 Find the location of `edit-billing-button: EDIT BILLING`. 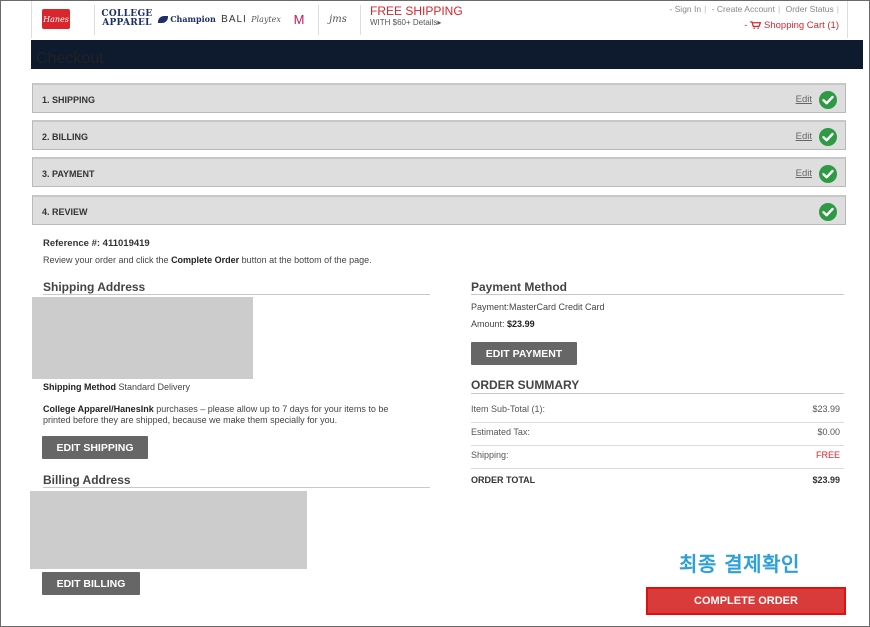

edit-billing-button: EDIT BILLING is located at coordinates (91, 583).